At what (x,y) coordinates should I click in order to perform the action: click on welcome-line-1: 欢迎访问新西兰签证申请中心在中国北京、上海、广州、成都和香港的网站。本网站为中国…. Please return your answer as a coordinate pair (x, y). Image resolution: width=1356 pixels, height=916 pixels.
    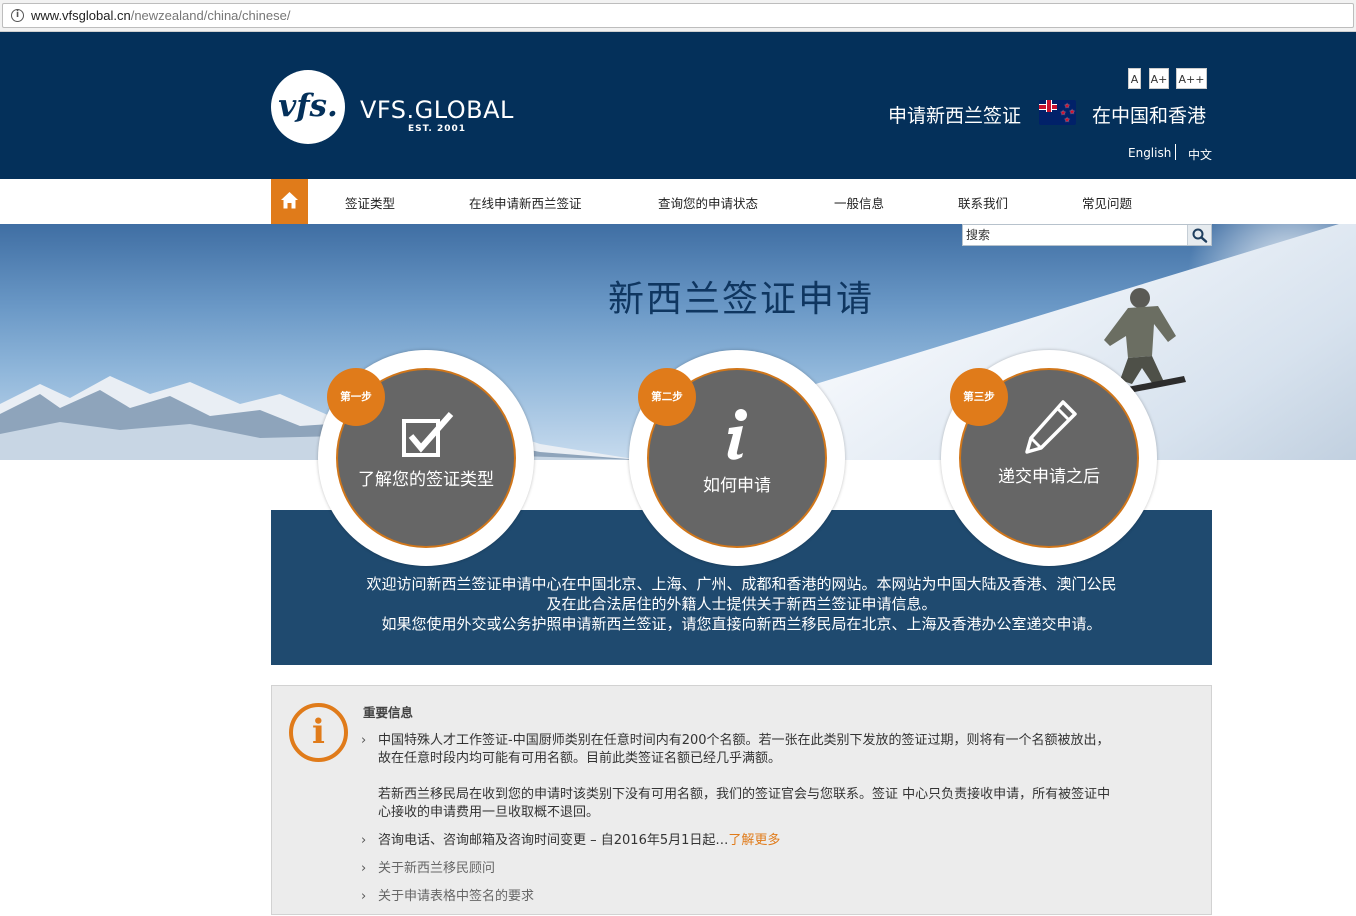
    Looking at the image, I should click on (741, 584).